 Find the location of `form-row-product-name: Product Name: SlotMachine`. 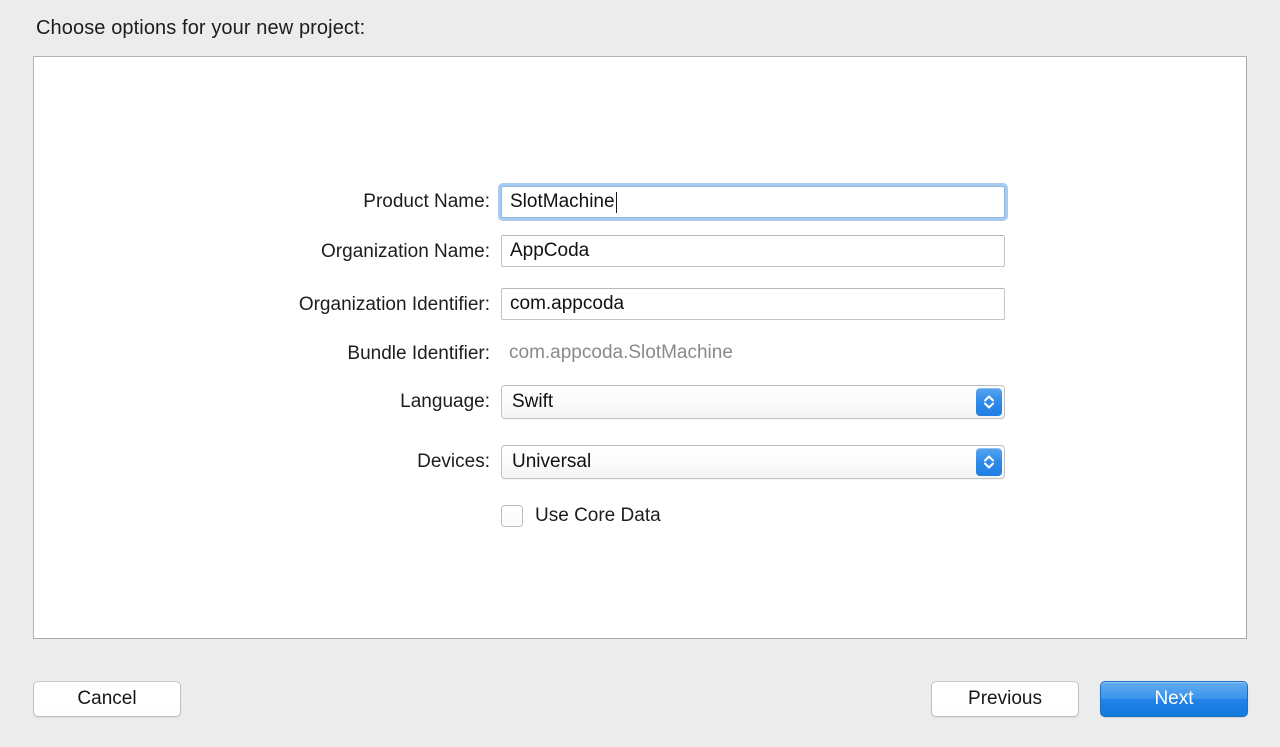

form-row-product-name: Product Name: SlotMachine is located at coordinates (640, 202).